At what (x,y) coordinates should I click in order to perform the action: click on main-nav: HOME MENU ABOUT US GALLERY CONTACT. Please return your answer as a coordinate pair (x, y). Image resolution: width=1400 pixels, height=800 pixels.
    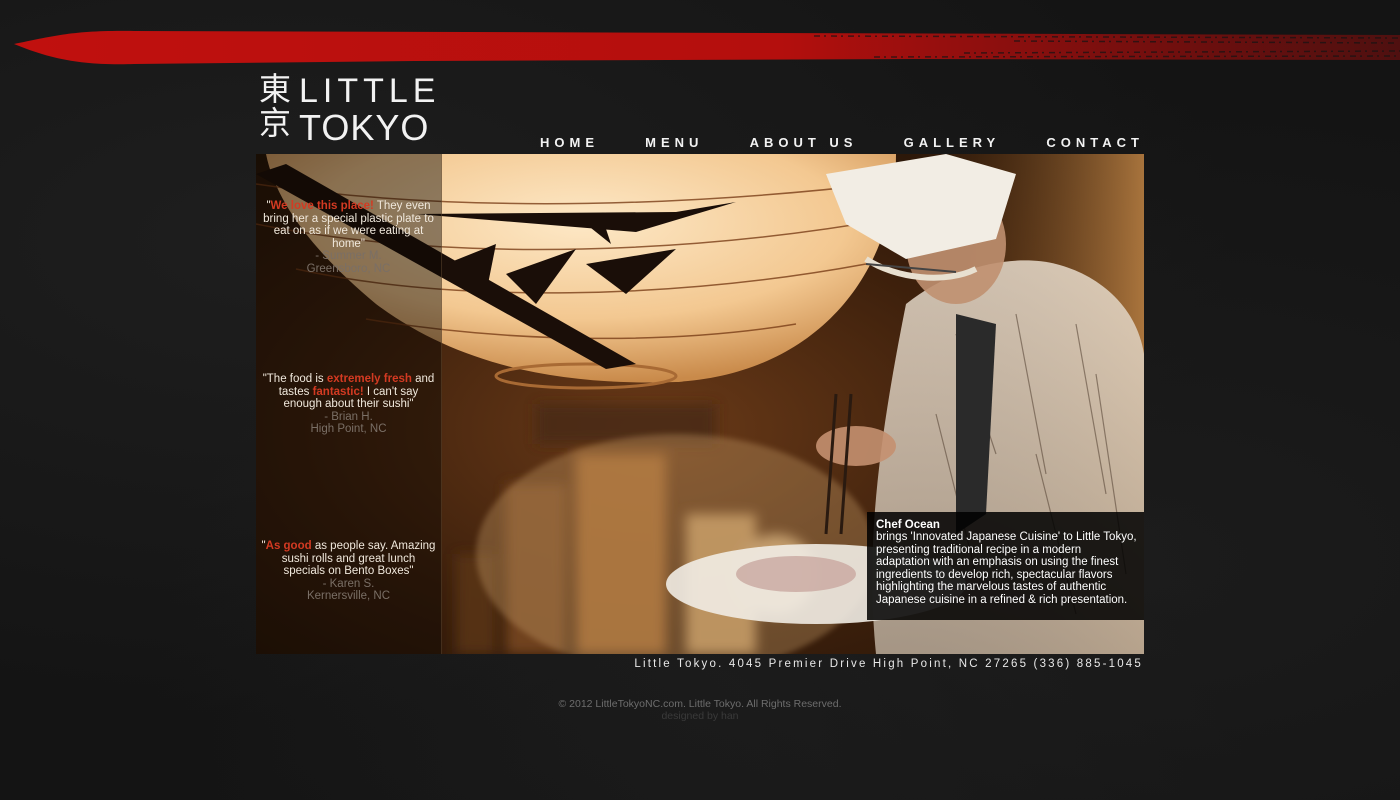
    Looking at the image, I should click on (842, 142).